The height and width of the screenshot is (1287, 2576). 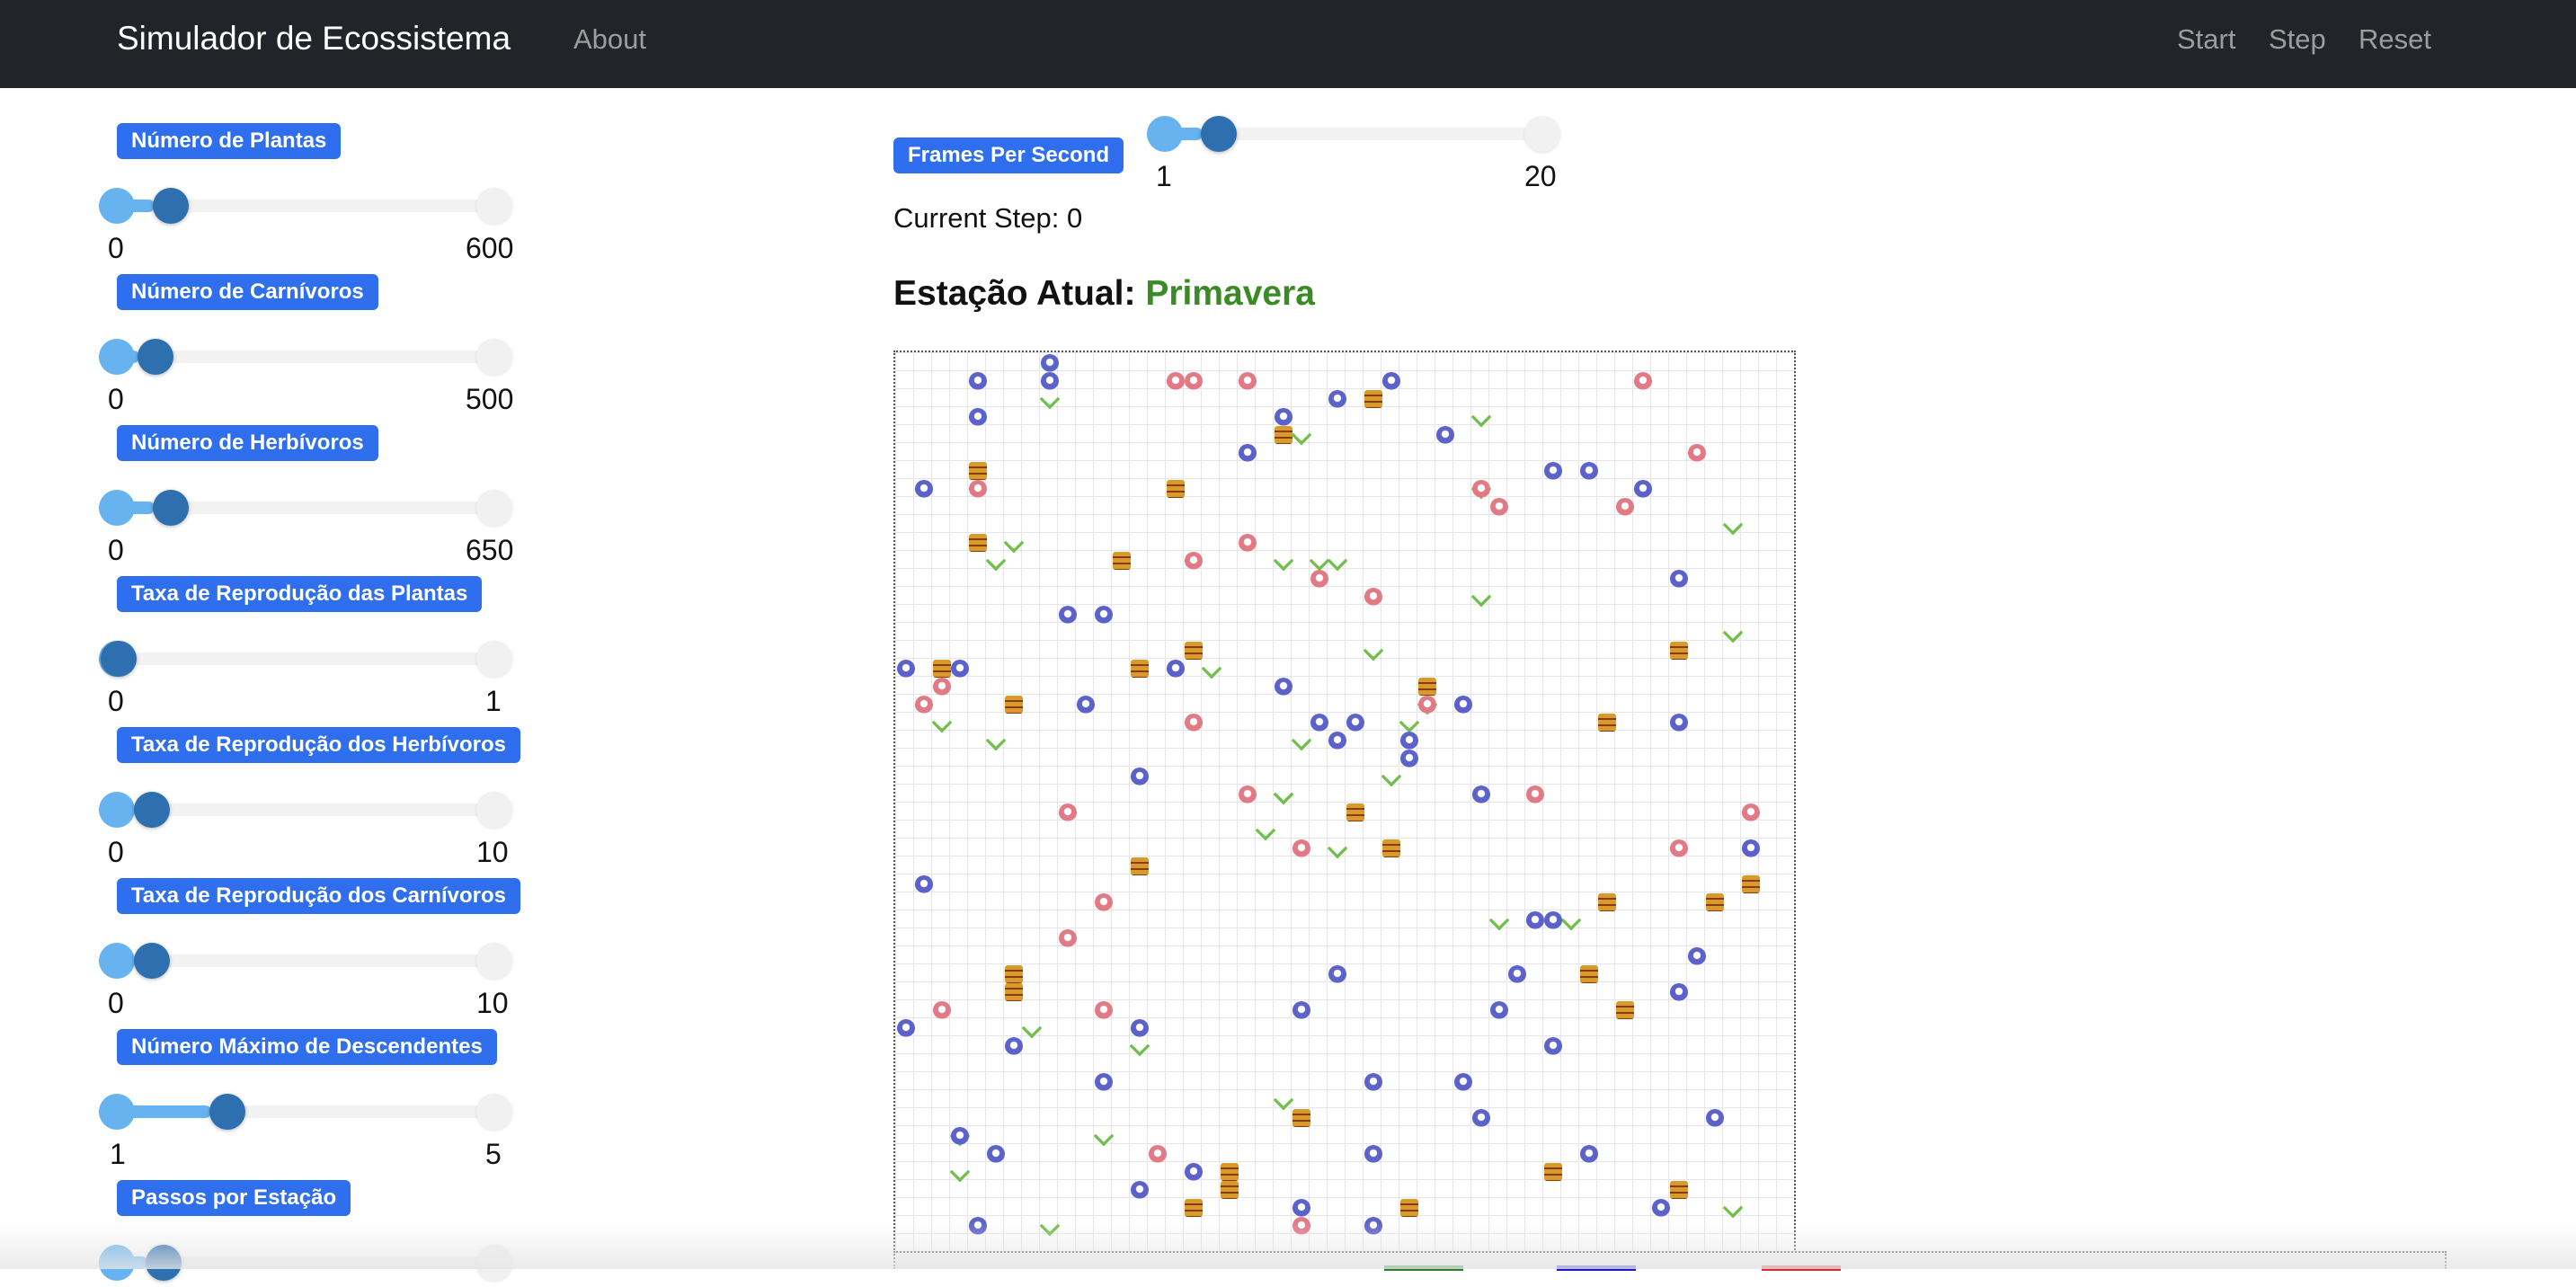 What do you see at coordinates (490, 550) in the screenshot?
I see `slider-max-label: 650` at bounding box center [490, 550].